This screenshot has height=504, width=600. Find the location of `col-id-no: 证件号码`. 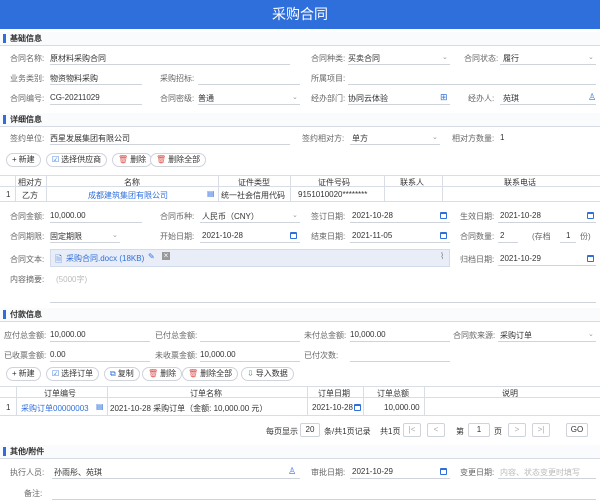

col-id-no: 证件号码 is located at coordinates (334, 182).